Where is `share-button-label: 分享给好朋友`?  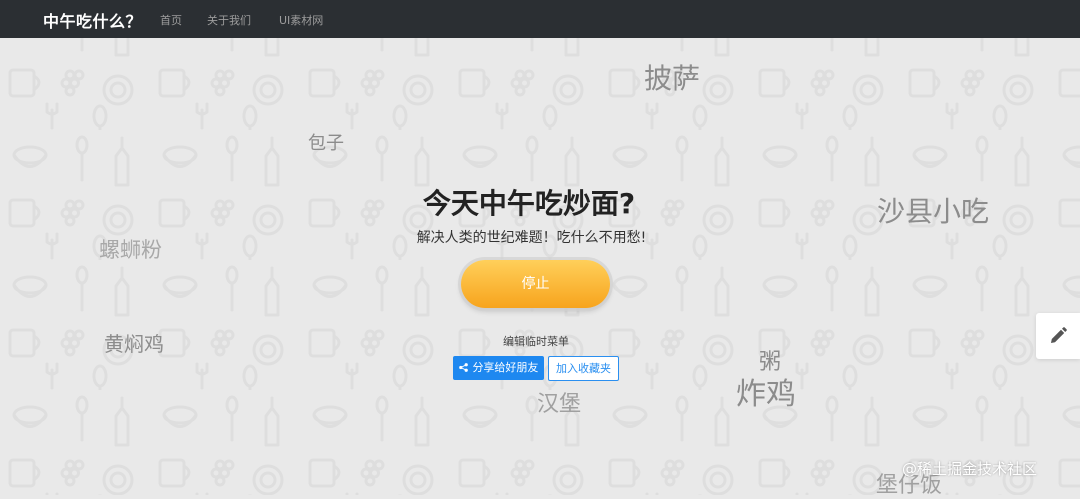 share-button-label: 分享给好朋友 is located at coordinates (505, 367).